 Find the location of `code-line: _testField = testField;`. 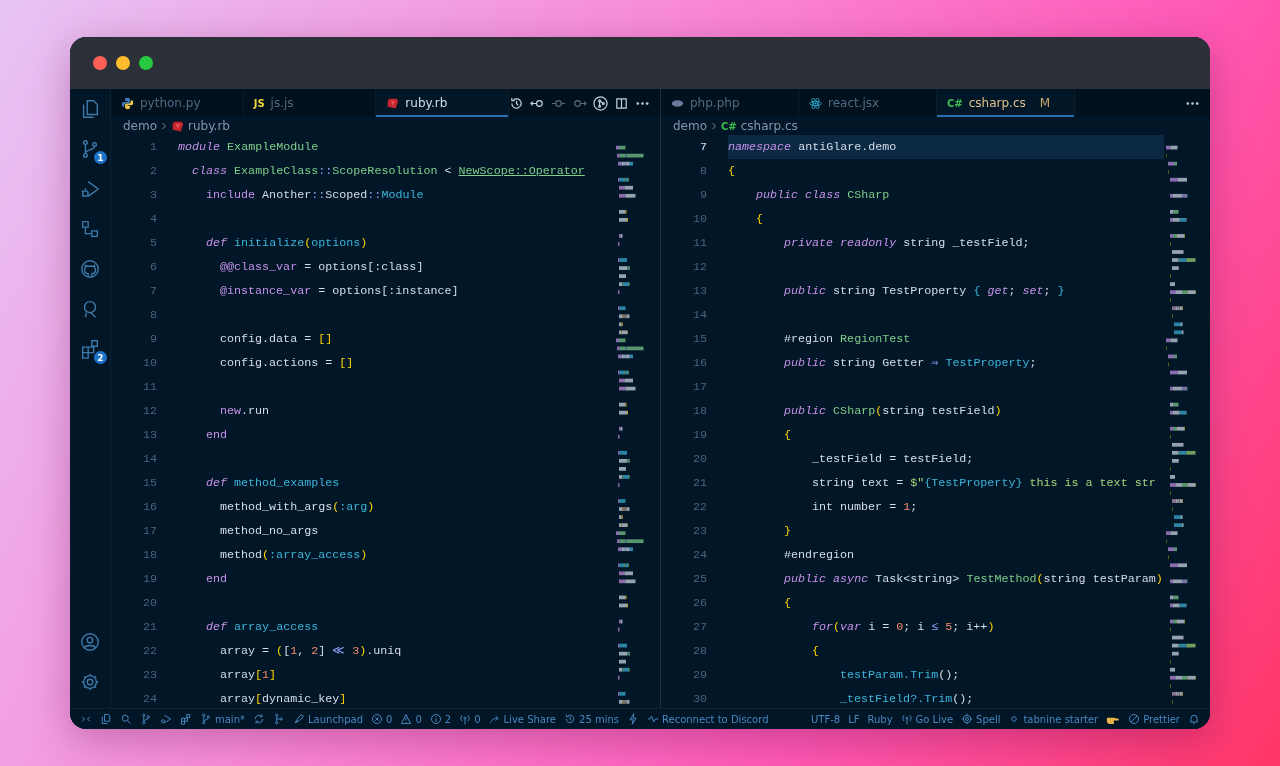

code-line: _testField = testField; is located at coordinates (893, 459).